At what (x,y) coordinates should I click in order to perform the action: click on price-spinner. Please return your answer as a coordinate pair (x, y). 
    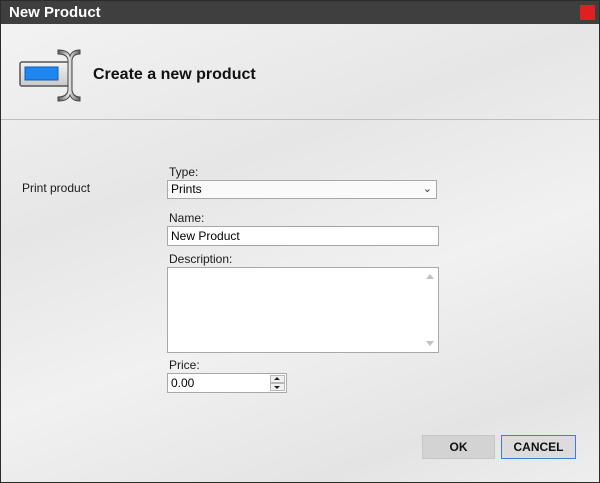
    Looking at the image, I should click on (277, 383).